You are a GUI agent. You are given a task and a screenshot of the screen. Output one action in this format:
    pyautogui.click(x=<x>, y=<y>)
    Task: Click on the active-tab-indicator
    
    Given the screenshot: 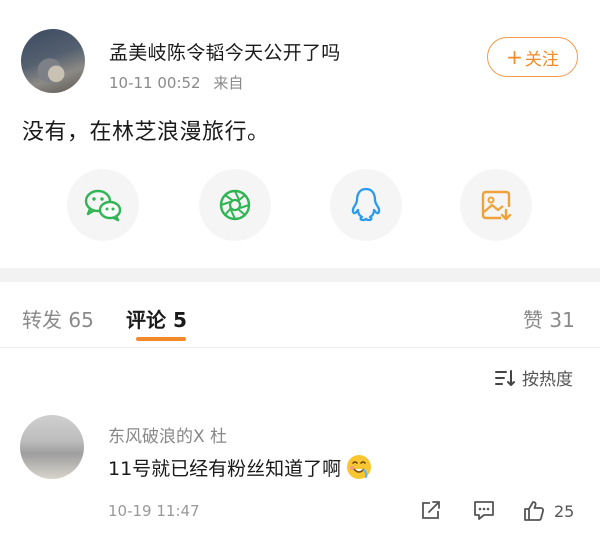 What is the action you would take?
    pyautogui.click(x=161, y=339)
    